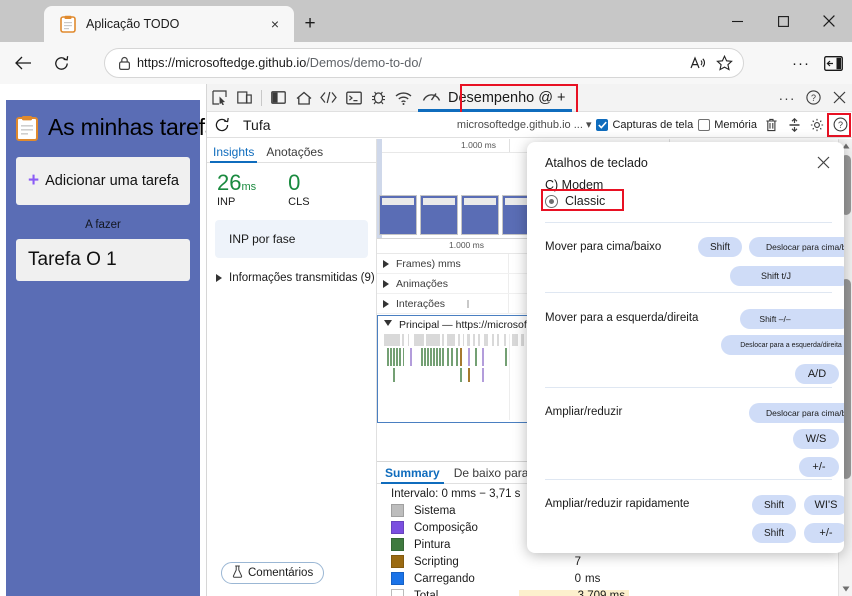 Image resolution: width=852 pixels, height=596 pixels. I want to click on browser-tab: Aplicação TODO ×, so click(169, 24).